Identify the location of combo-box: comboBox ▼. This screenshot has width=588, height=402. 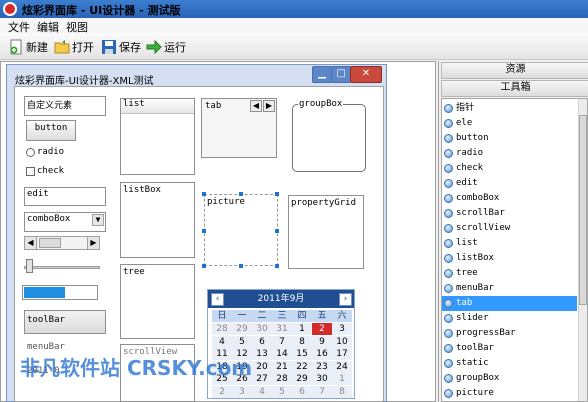
(65, 222).